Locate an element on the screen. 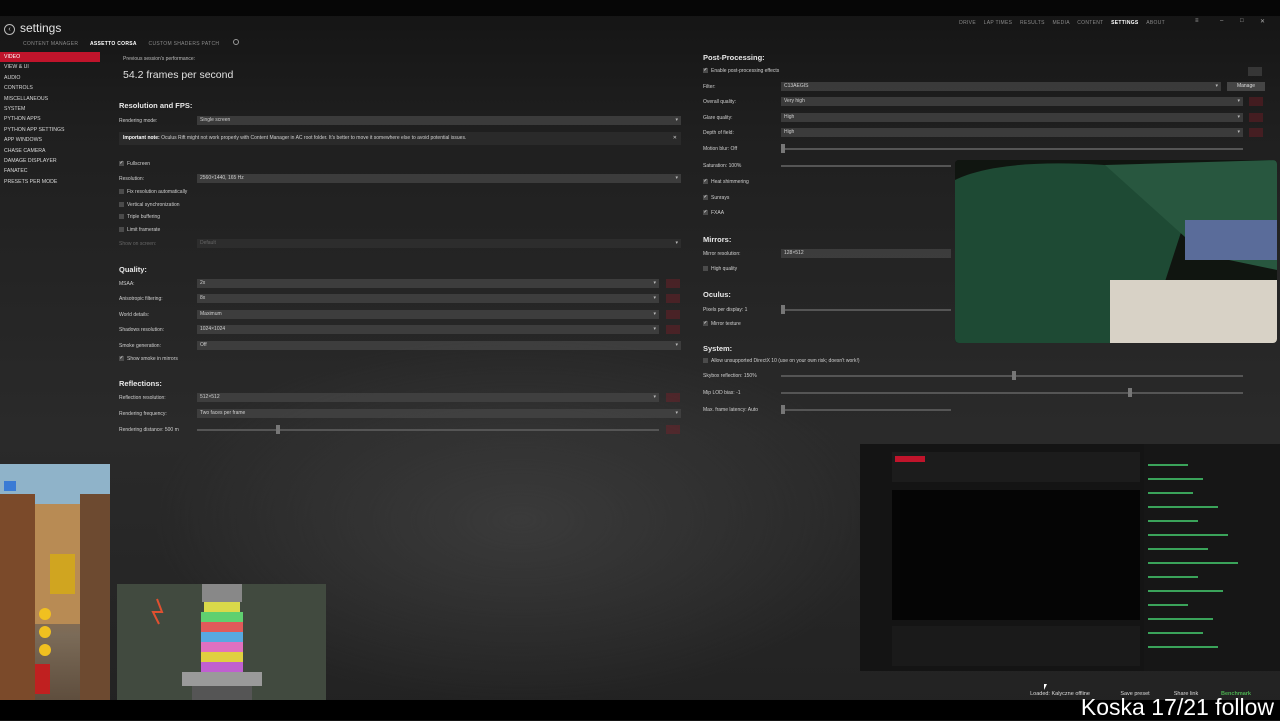 The image size is (1280, 721). mirror-res-label: Mirror resolution: is located at coordinates (722, 254).